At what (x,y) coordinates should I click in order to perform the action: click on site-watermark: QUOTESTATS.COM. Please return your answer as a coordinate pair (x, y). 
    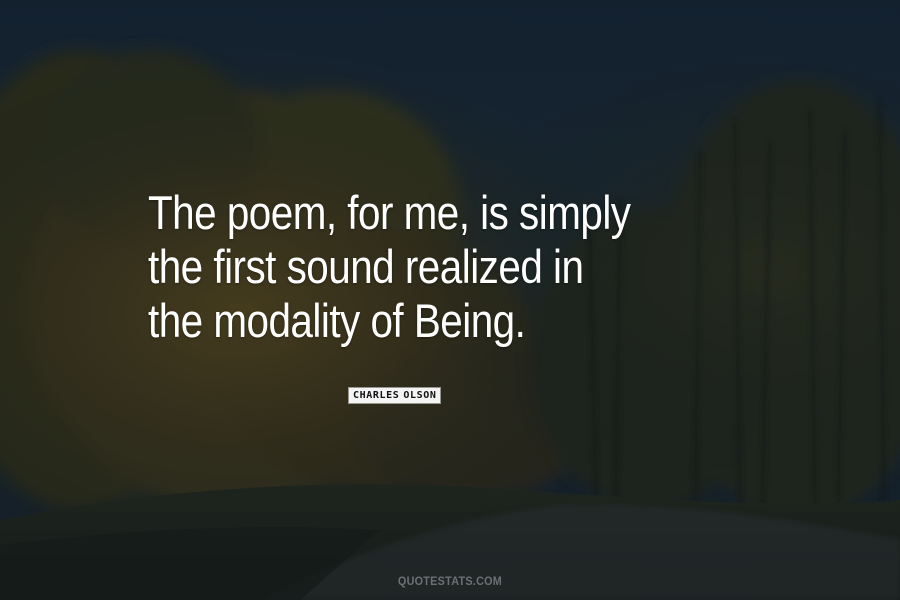
    Looking at the image, I should click on (450, 581).